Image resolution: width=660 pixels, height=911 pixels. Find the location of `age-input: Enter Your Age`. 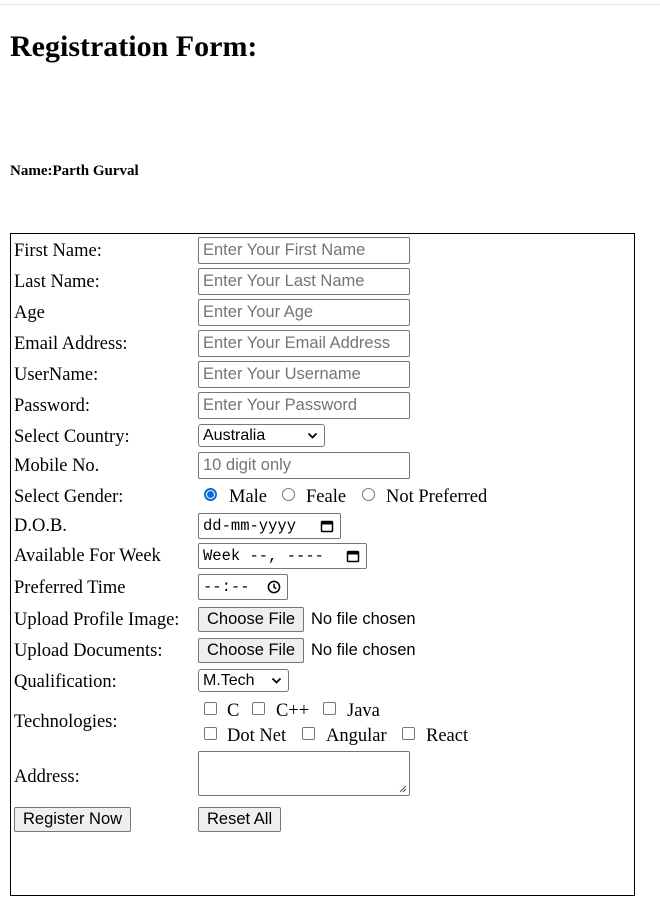

age-input: Enter Your Age is located at coordinates (304, 312).